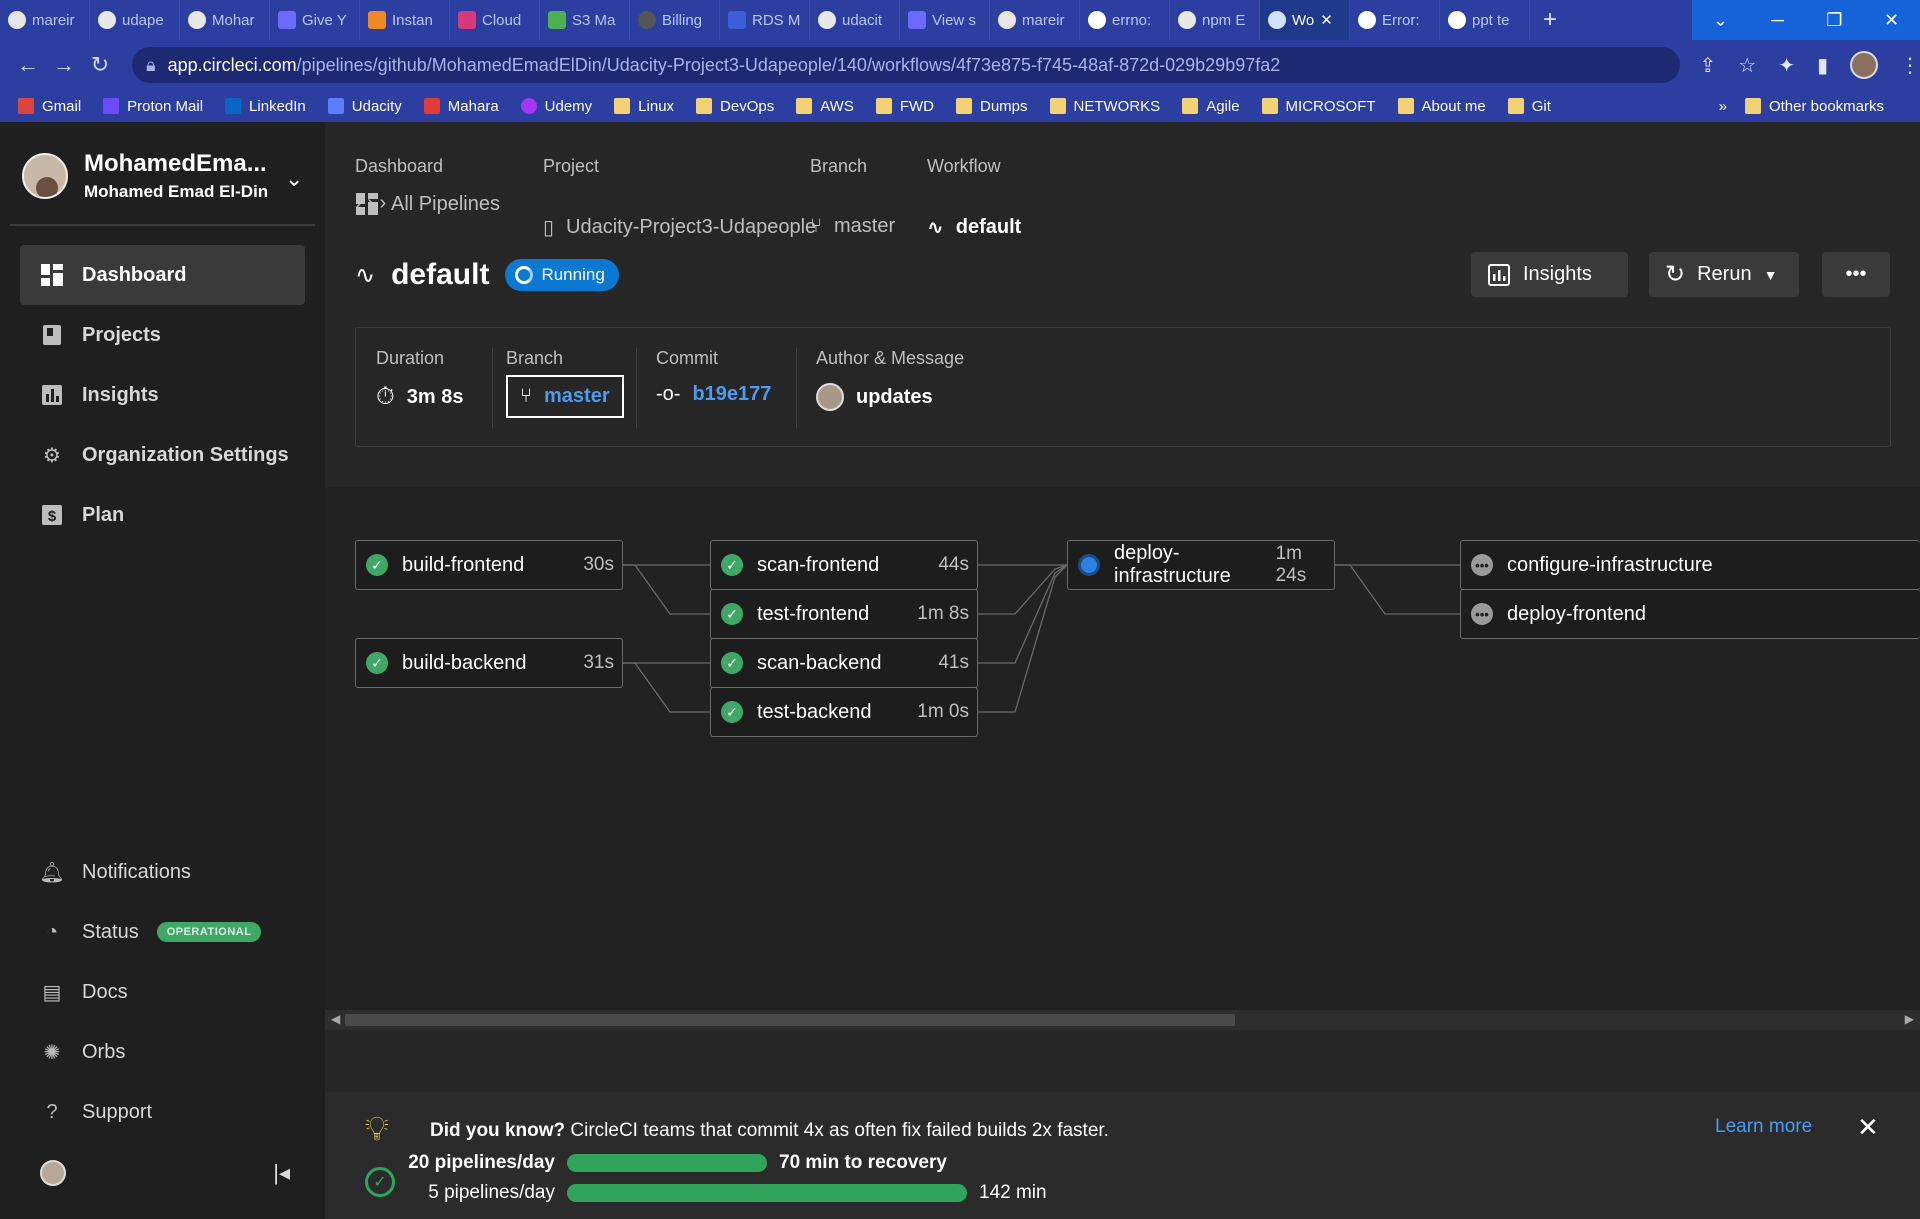 The image size is (1920, 1219). I want to click on bookmark-proton: Proton Mail, so click(153, 106).